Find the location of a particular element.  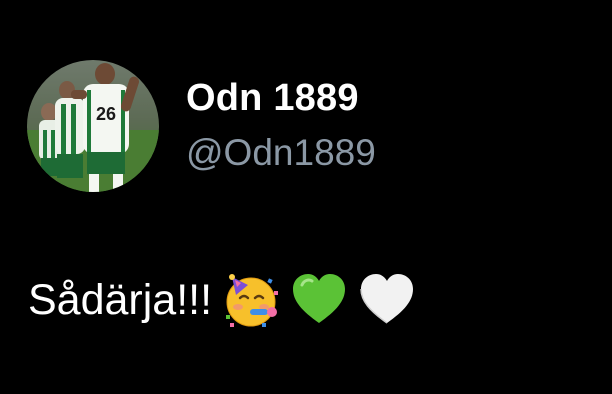

avatar-photo-icon: 26 is located at coordinates (93, 126).